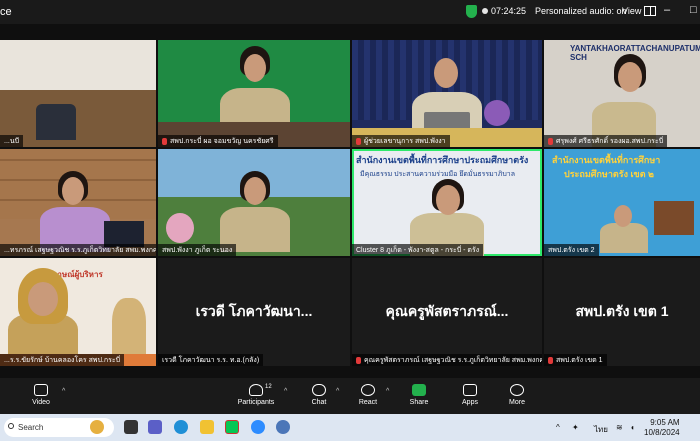  What do you see at coordinates (211, 360) in the screenshot?
I see `participant-name: เรวดี โภคาวัฒนา ร.ร. ท.อ.(กลัง)` at bounding box center [211, 360].